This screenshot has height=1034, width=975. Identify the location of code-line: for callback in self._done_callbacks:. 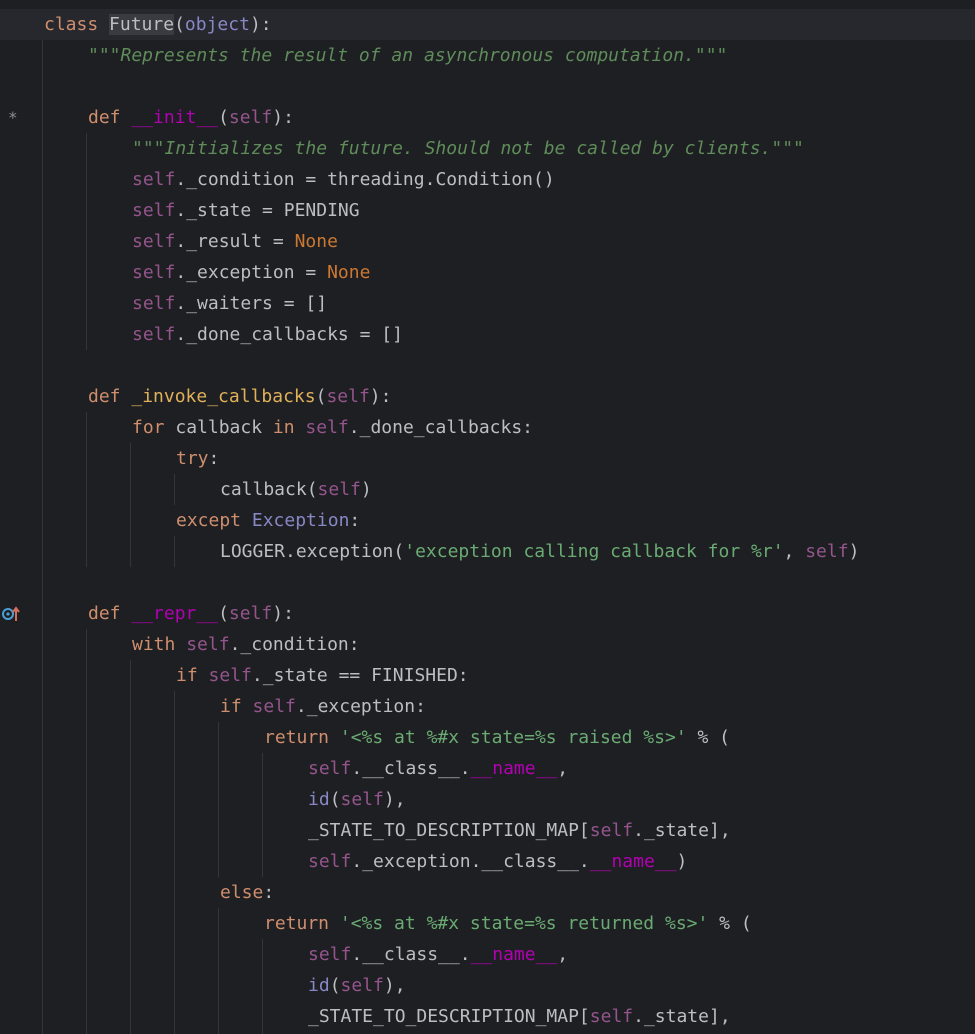
(487, 427).